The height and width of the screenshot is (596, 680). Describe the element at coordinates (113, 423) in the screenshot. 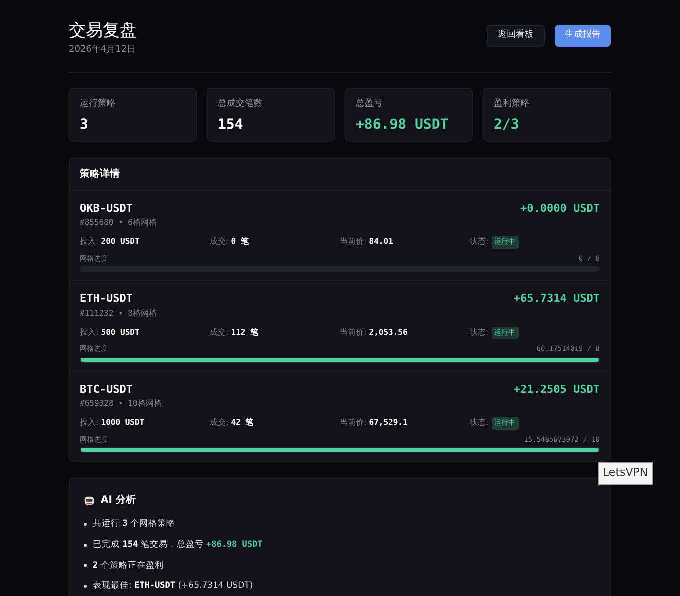

I see `invest-text: 投入: 1000 USDT` at that location.